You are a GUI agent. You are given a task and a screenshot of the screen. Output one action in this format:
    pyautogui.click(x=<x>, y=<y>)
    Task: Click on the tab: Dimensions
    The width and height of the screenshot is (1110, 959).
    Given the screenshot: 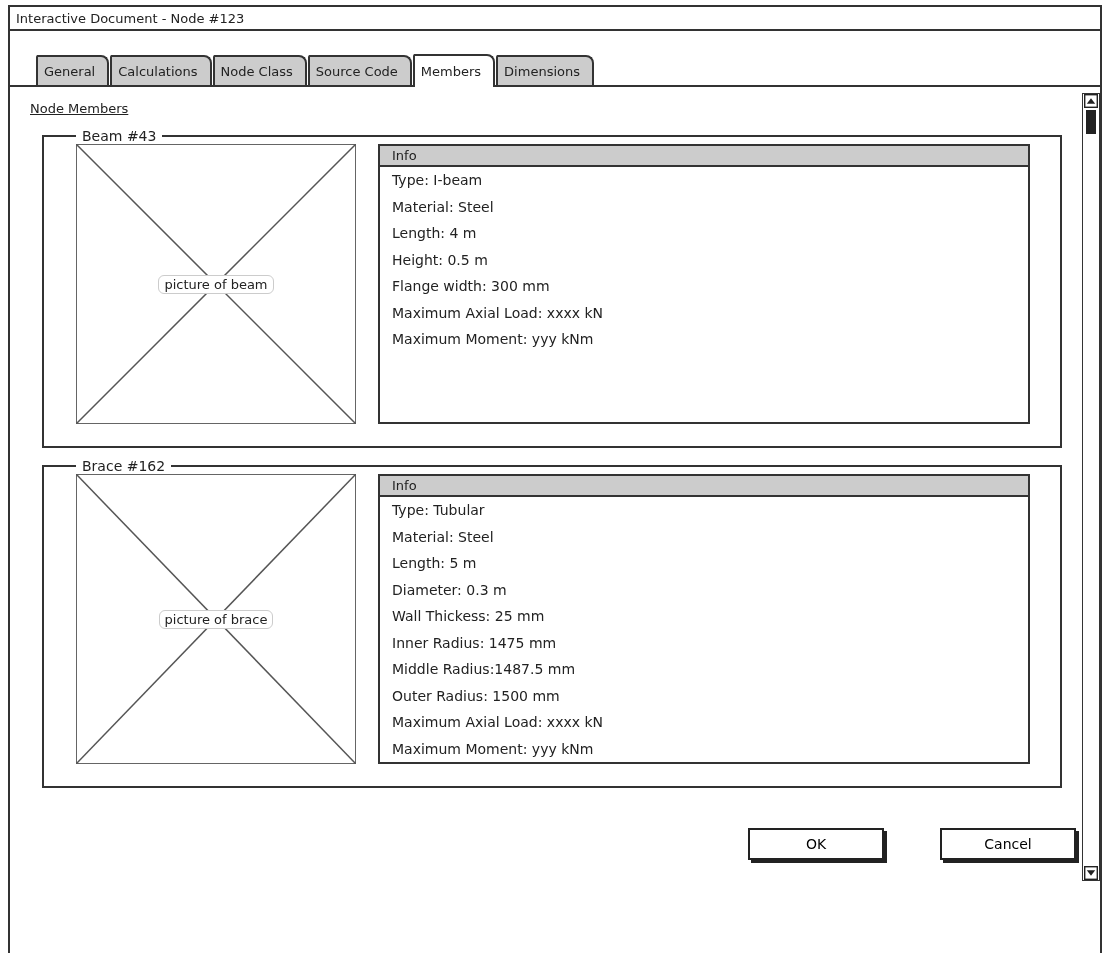 What is the action you would take?
    pyautogui.click(x=545, y=70)
    